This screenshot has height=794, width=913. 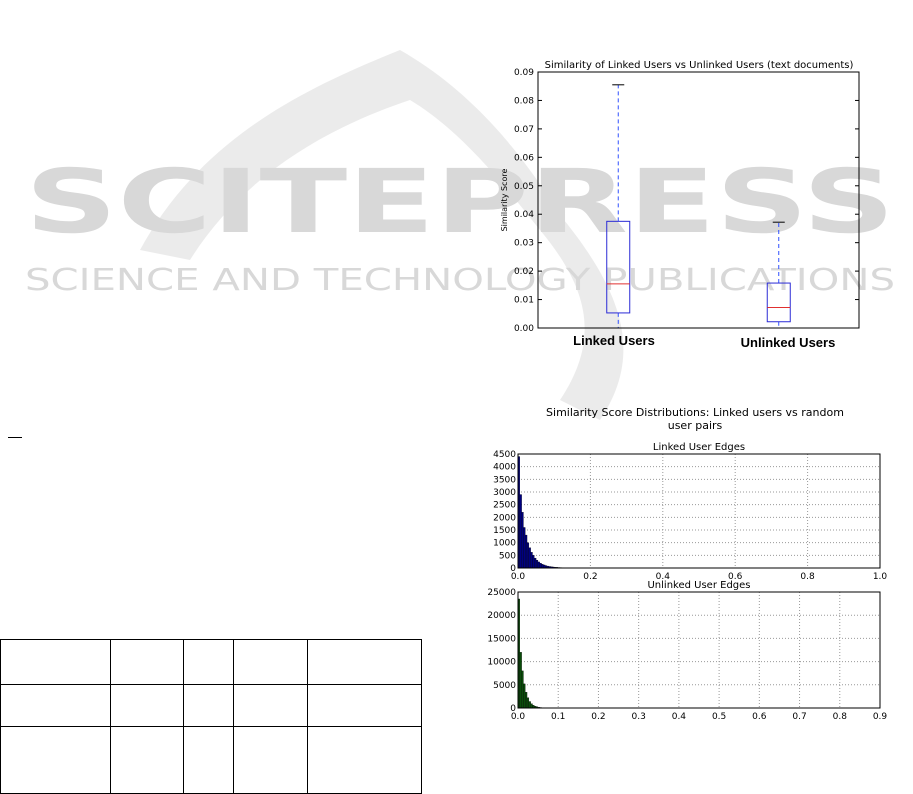 I want to click on y-tick-label: 1500, so click(x=504, y=531).